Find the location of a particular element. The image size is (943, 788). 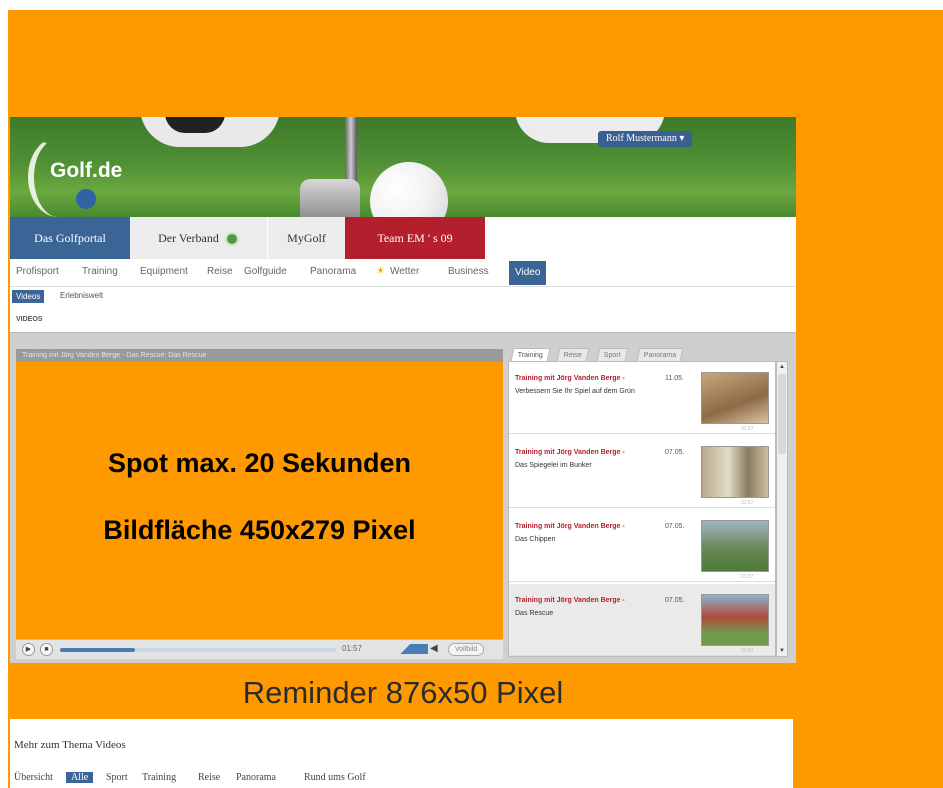

section-title: Mehr zum Thema Videos is located at coordinates (70, 745).